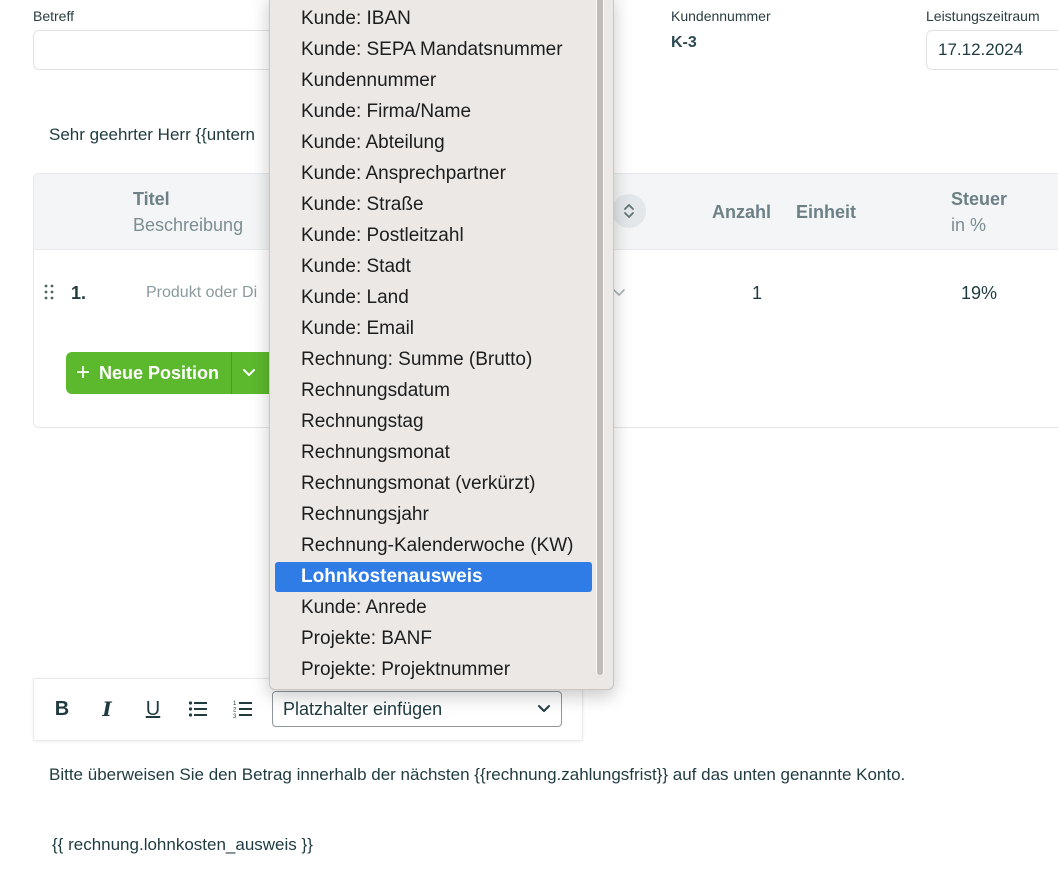 The width and height of the screenshot is (1058, 888). I want to click on dropdown-option: Kunde: IBAN, so click(433, 19).